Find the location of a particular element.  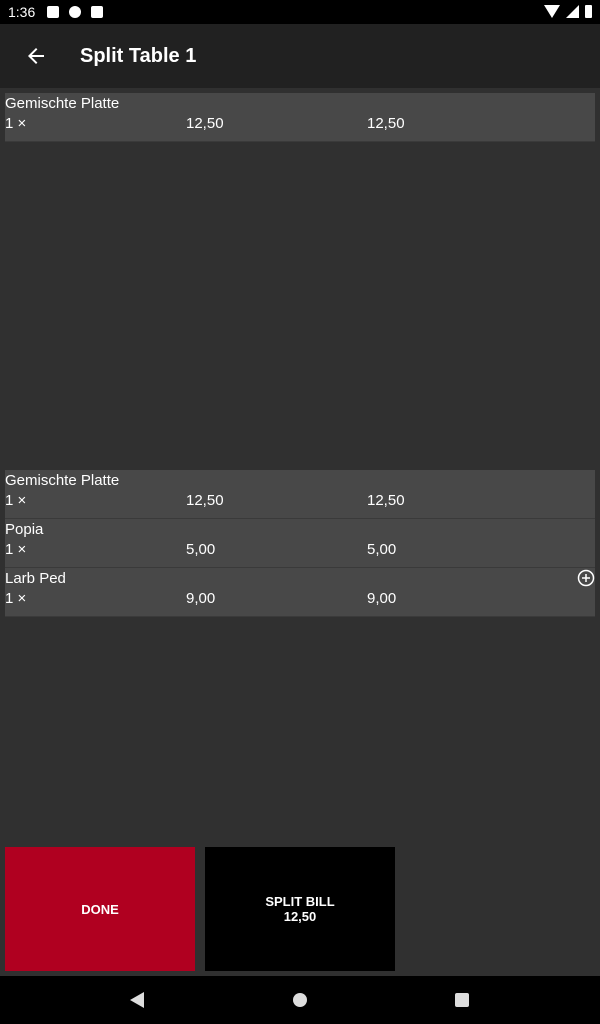

list-item: Larb Ped 1 × 9,00 9,00 is located at coordinates (300, 592).